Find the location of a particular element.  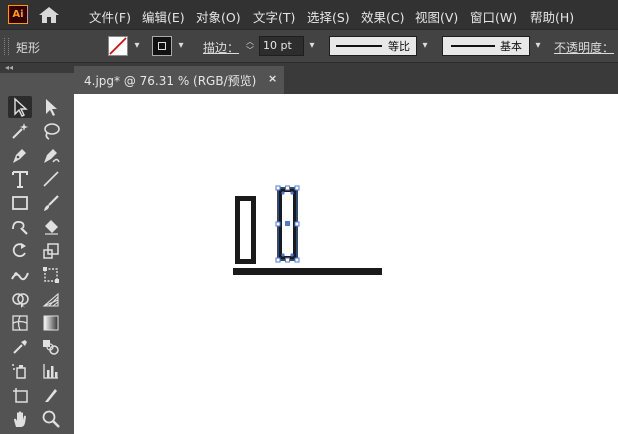

variable-width-profile: 等比 is located at coordinates (373, 46).